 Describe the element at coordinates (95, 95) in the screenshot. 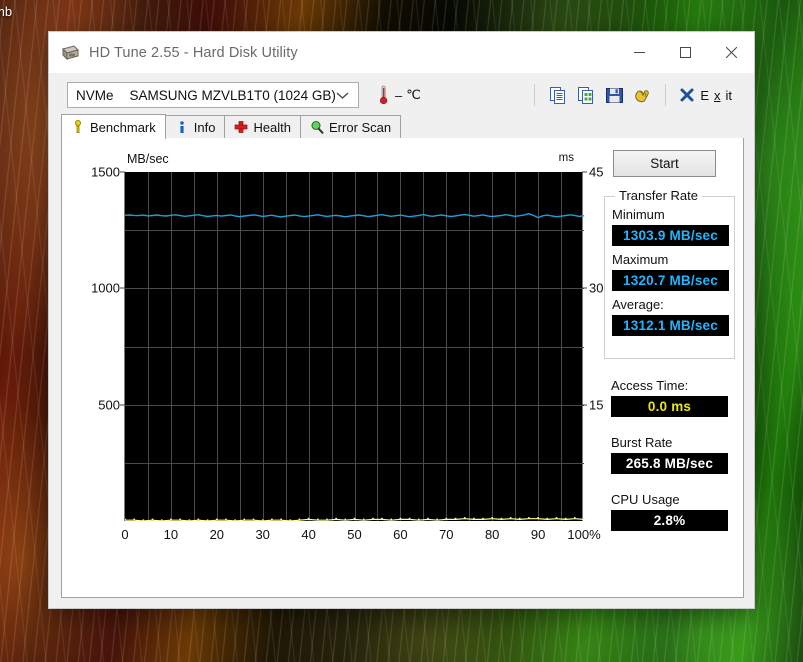

I see `drive-kind-label: NVMe` at that location.